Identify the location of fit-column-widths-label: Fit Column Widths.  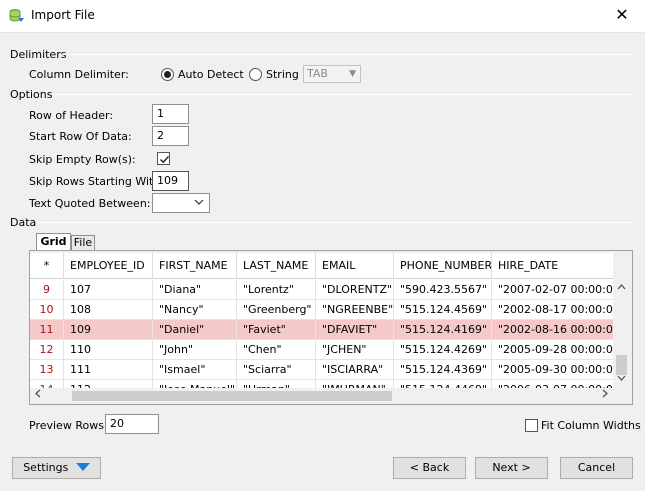
(591, 425).